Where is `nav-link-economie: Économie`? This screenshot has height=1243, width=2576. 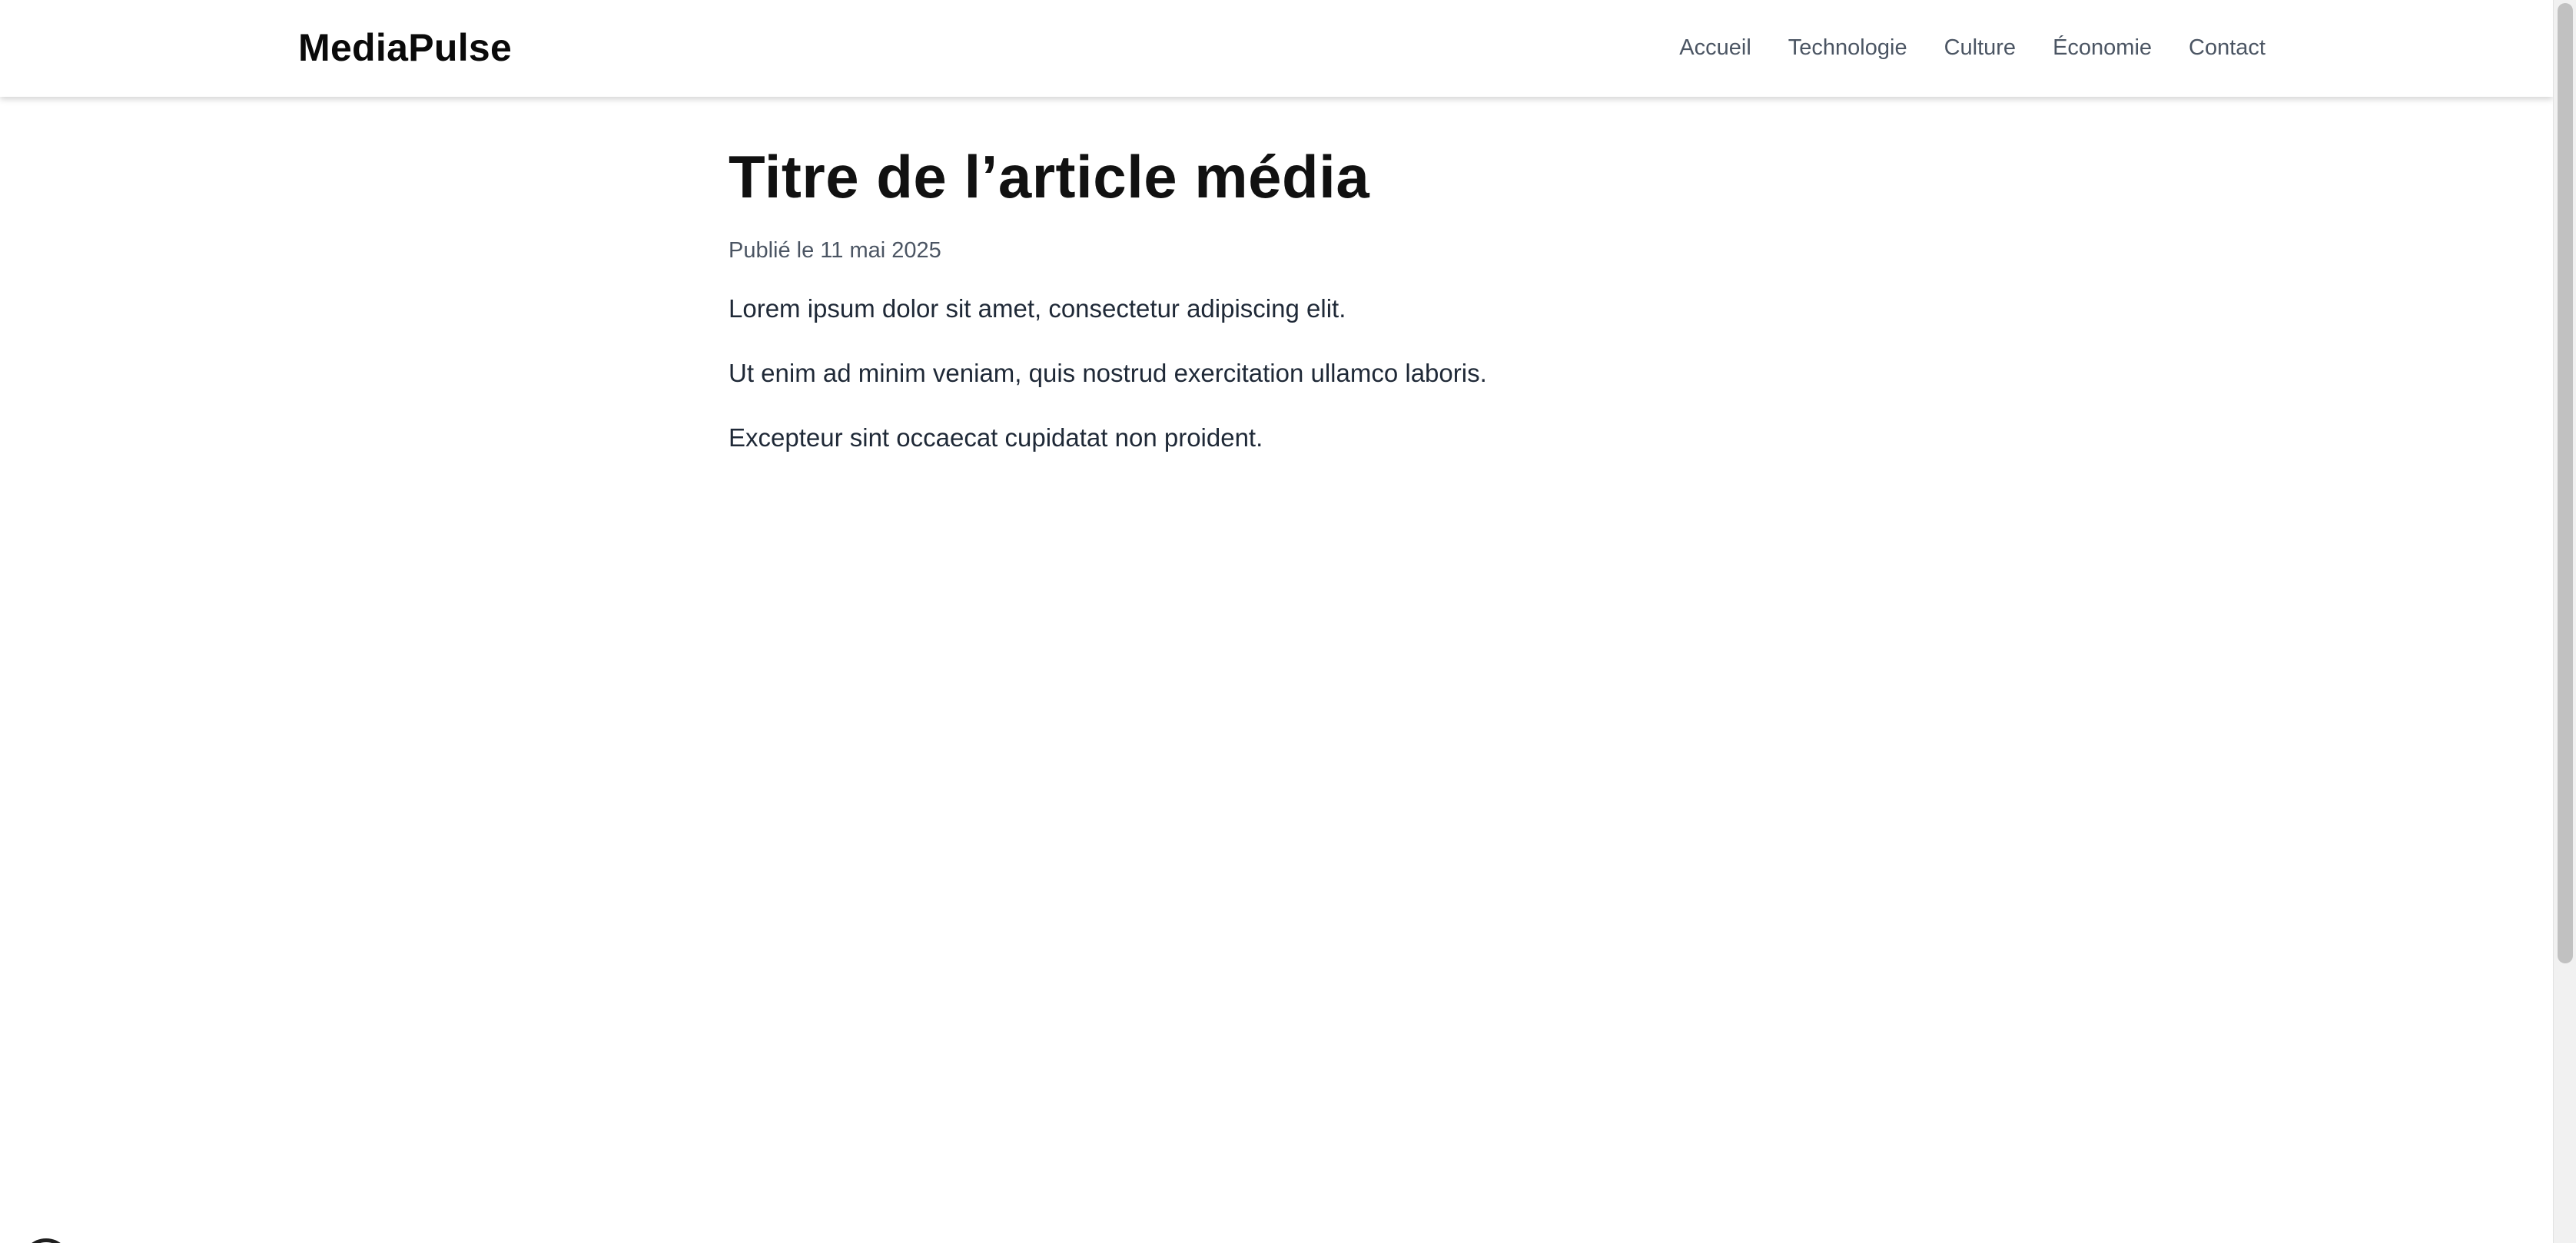
nav-link-economie: Économie is located at coordinates (2102, 47).